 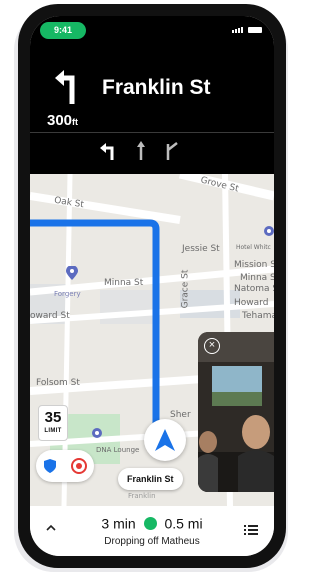 What do you see at coordinates (156, 87) in the screenshot?
I see `next-street-name: Franklin St` at bounding box center [156, 87].